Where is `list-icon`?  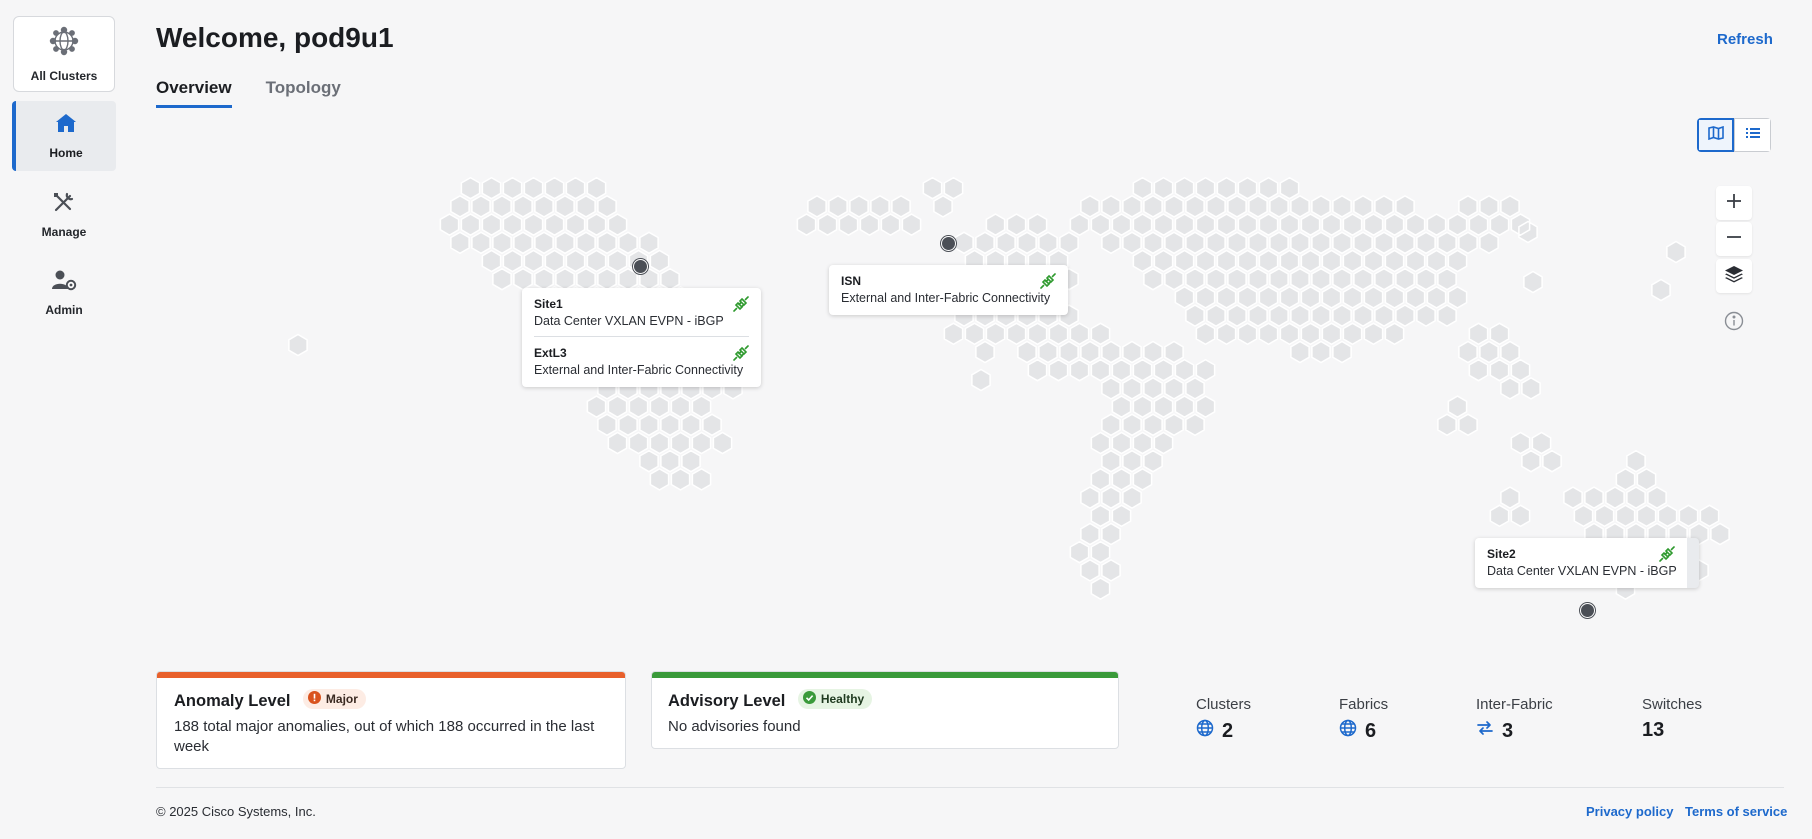 list-icon is located at coordinates (1753, 135).